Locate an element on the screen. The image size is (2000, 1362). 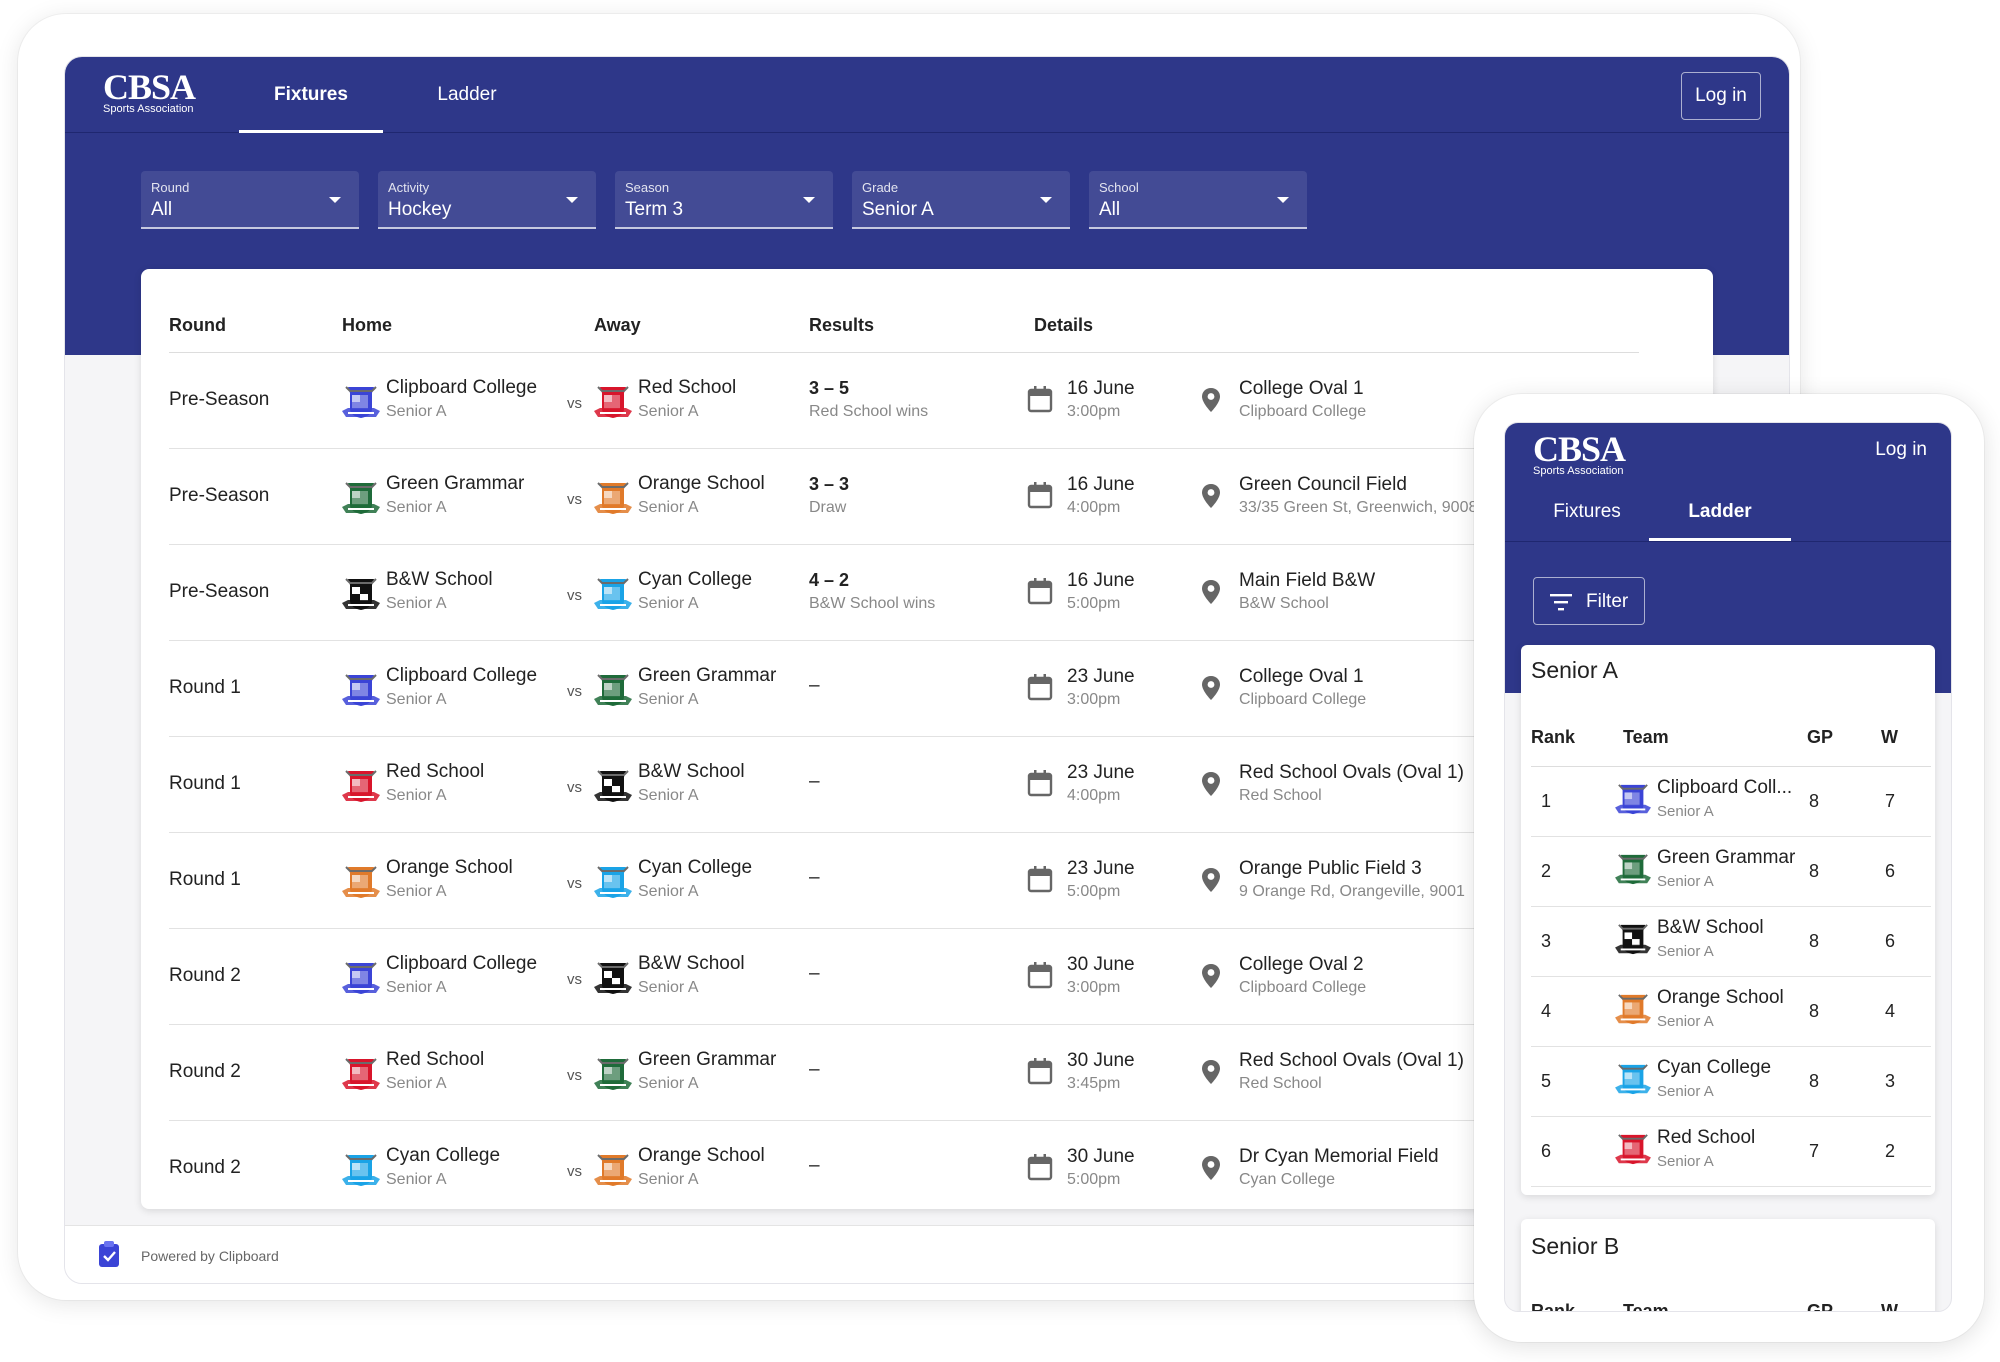
mobile-filter-button: Filter is located at coordinates (1589, 601).